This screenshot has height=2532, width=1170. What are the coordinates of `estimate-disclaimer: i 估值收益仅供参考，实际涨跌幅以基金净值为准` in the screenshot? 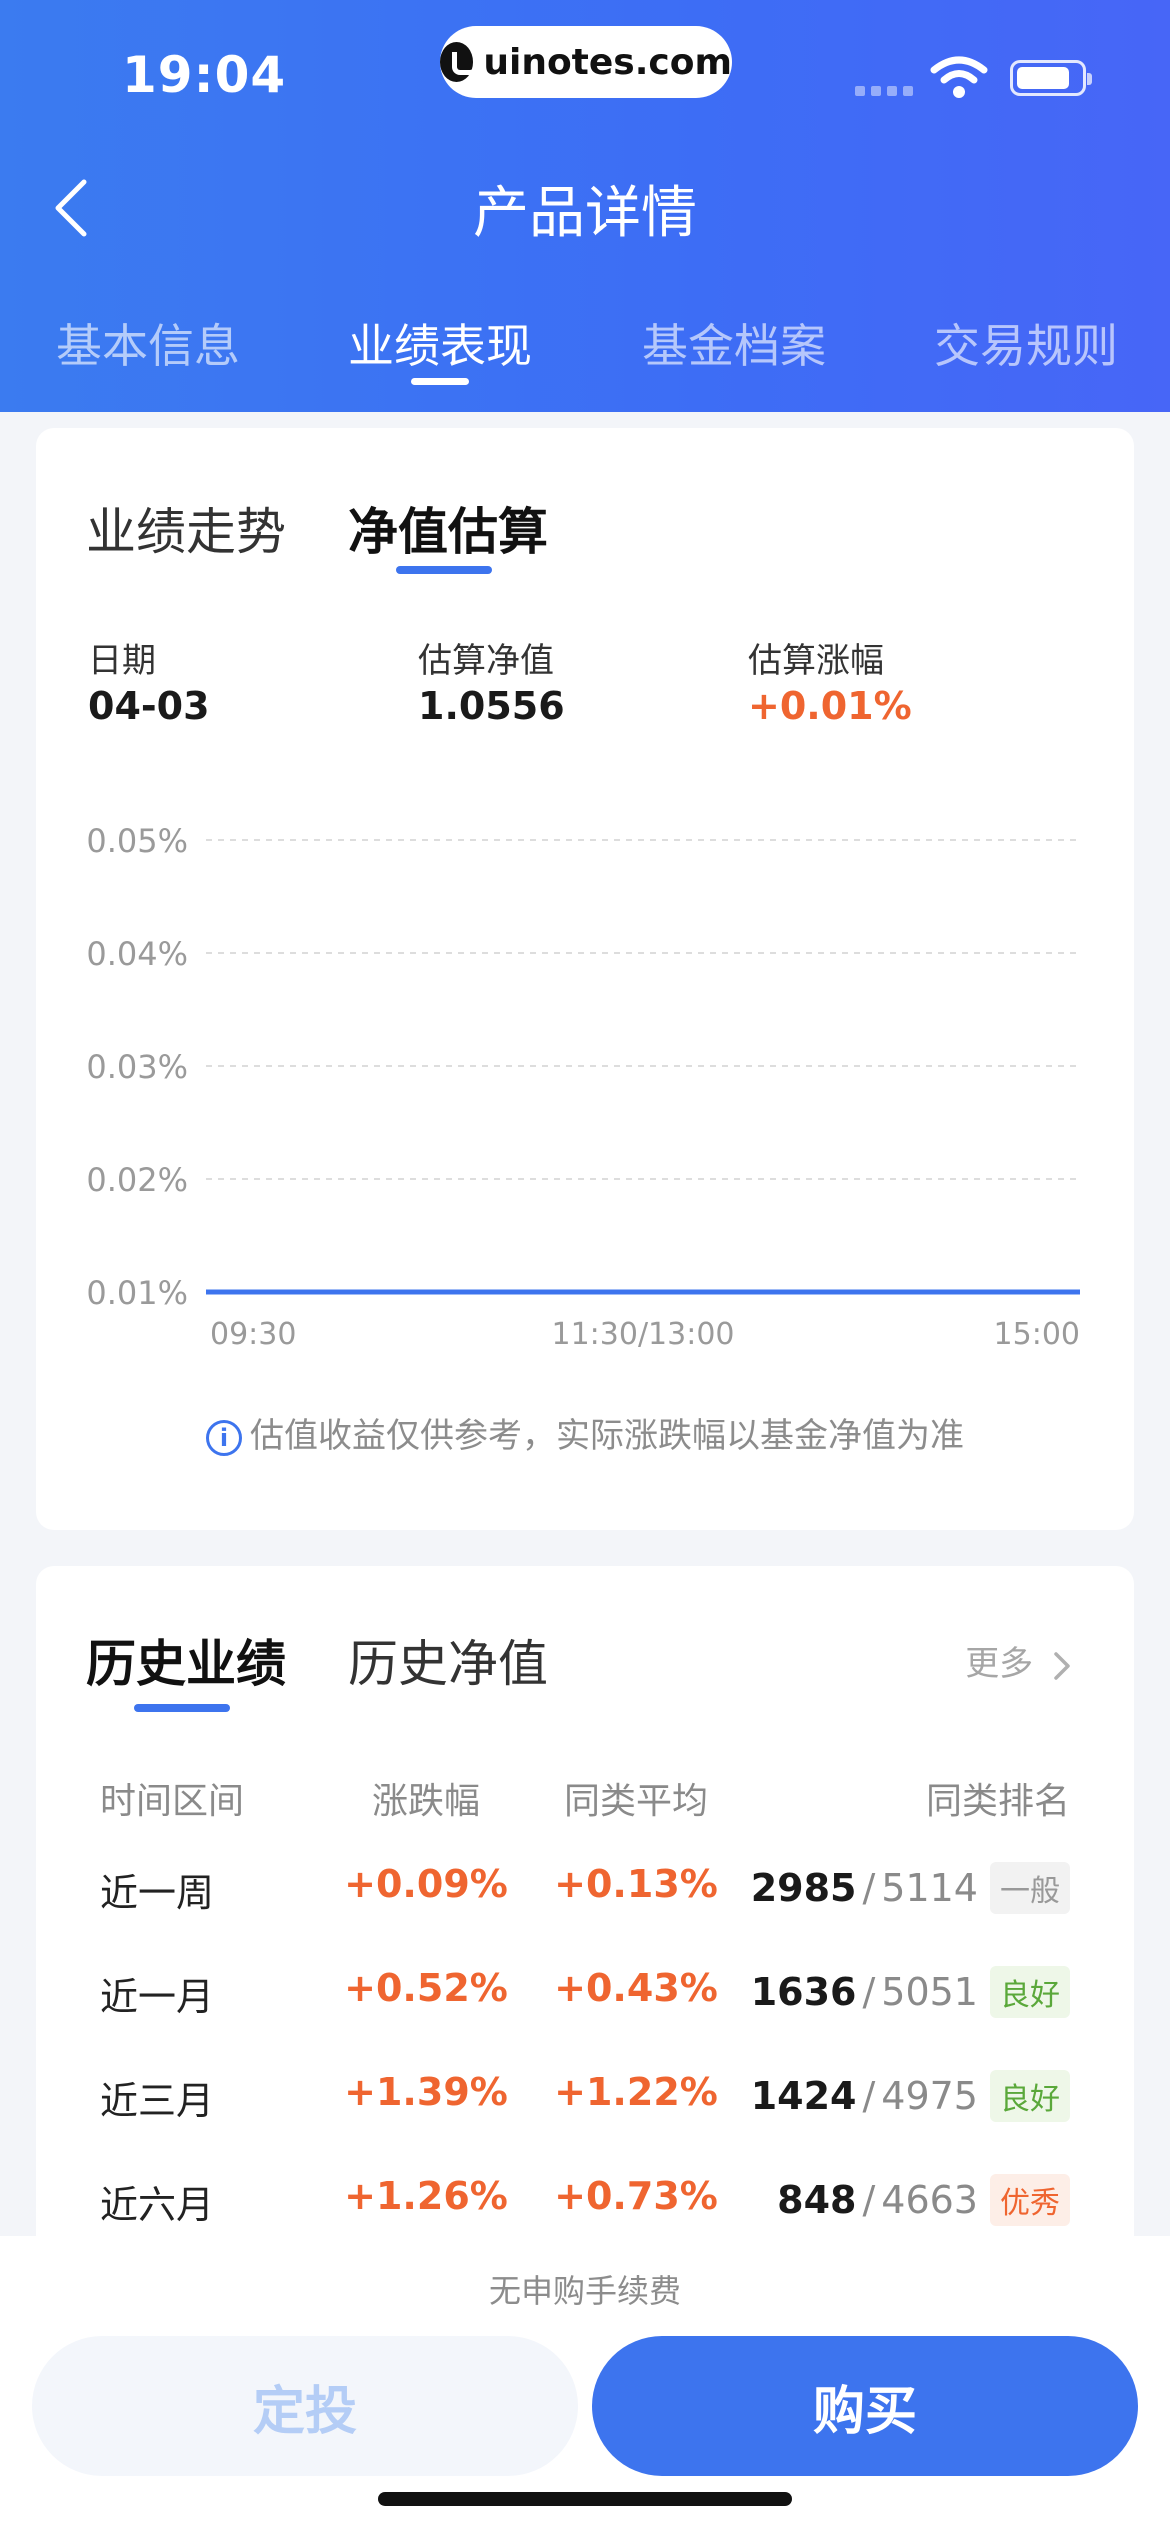 It's located at (585, 1432).